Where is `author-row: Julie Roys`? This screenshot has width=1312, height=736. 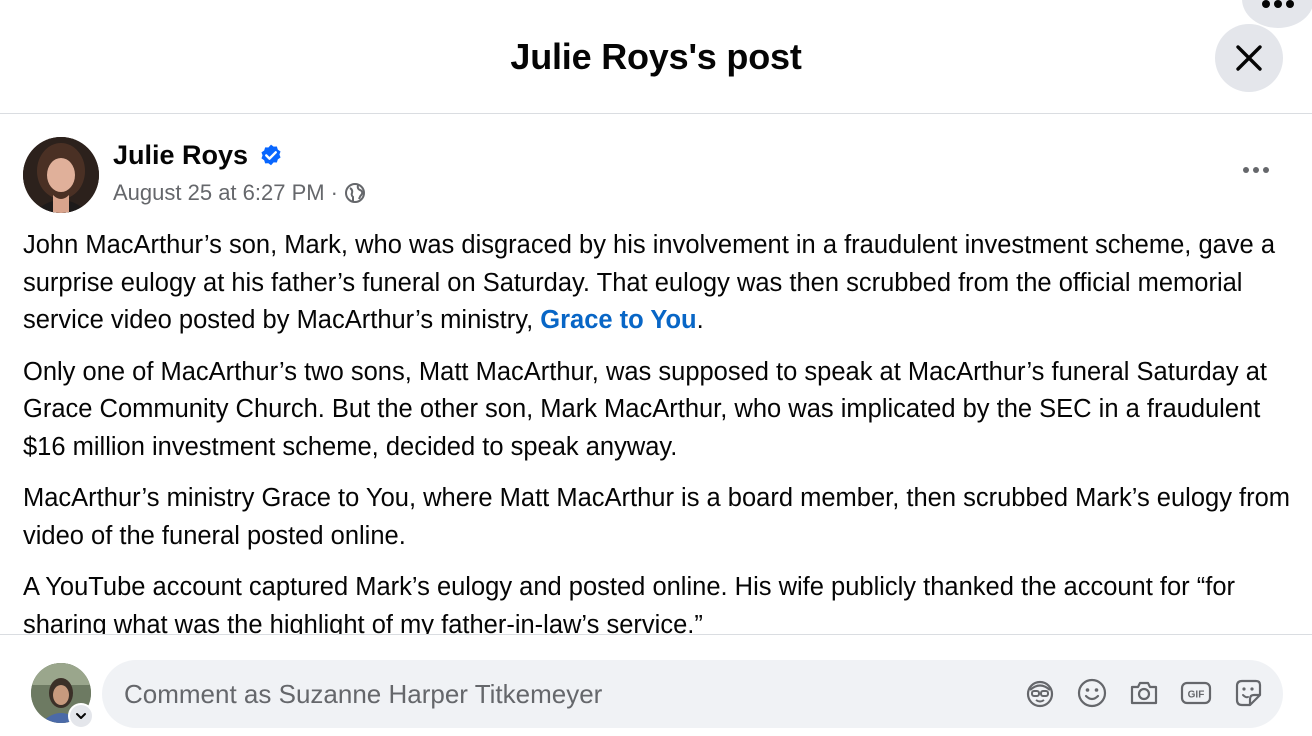 author-row: Julie Roys is located at coordinates (198, 155).